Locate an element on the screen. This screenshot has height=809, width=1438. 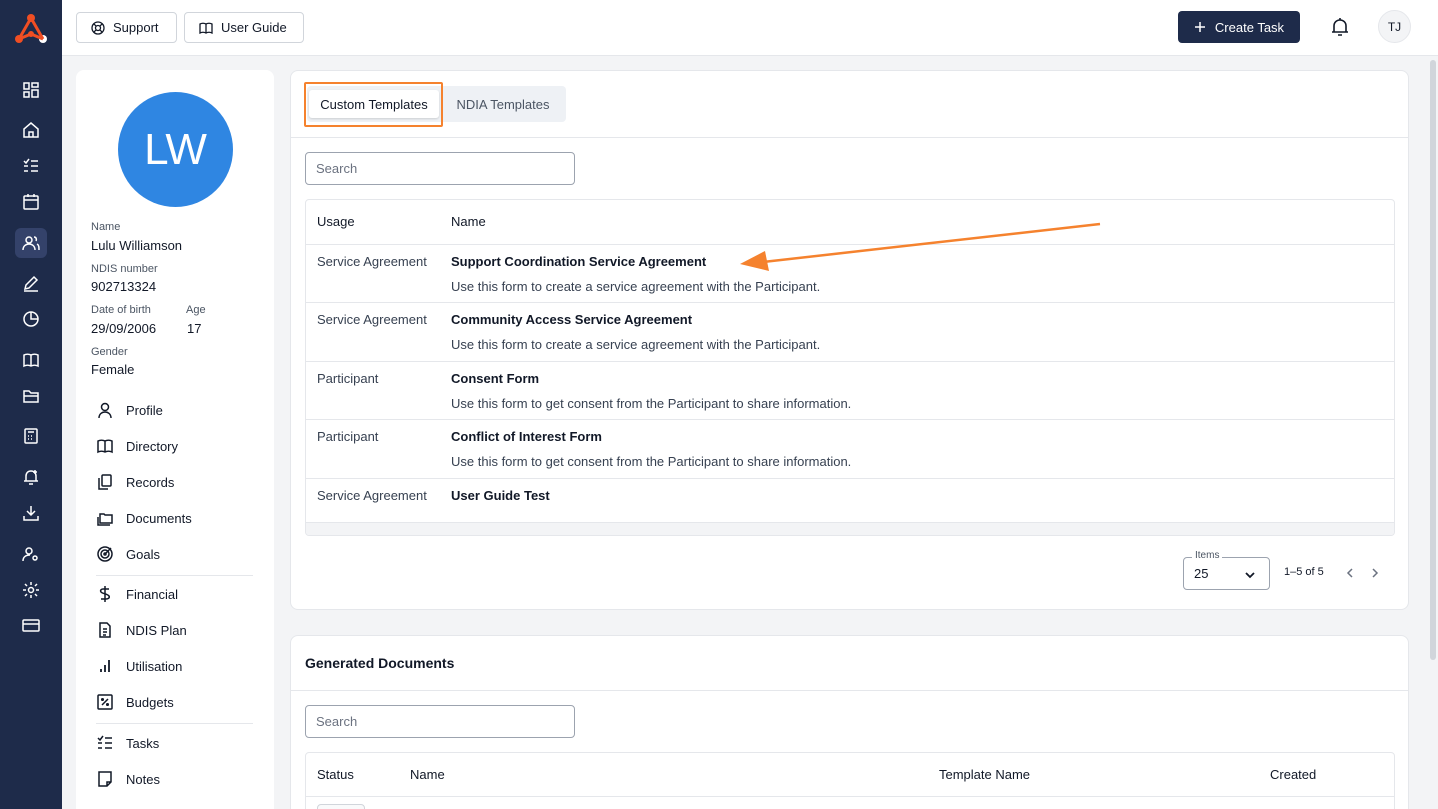
row-name: Conflict of Interest Form is located at coordinates (526, 436).